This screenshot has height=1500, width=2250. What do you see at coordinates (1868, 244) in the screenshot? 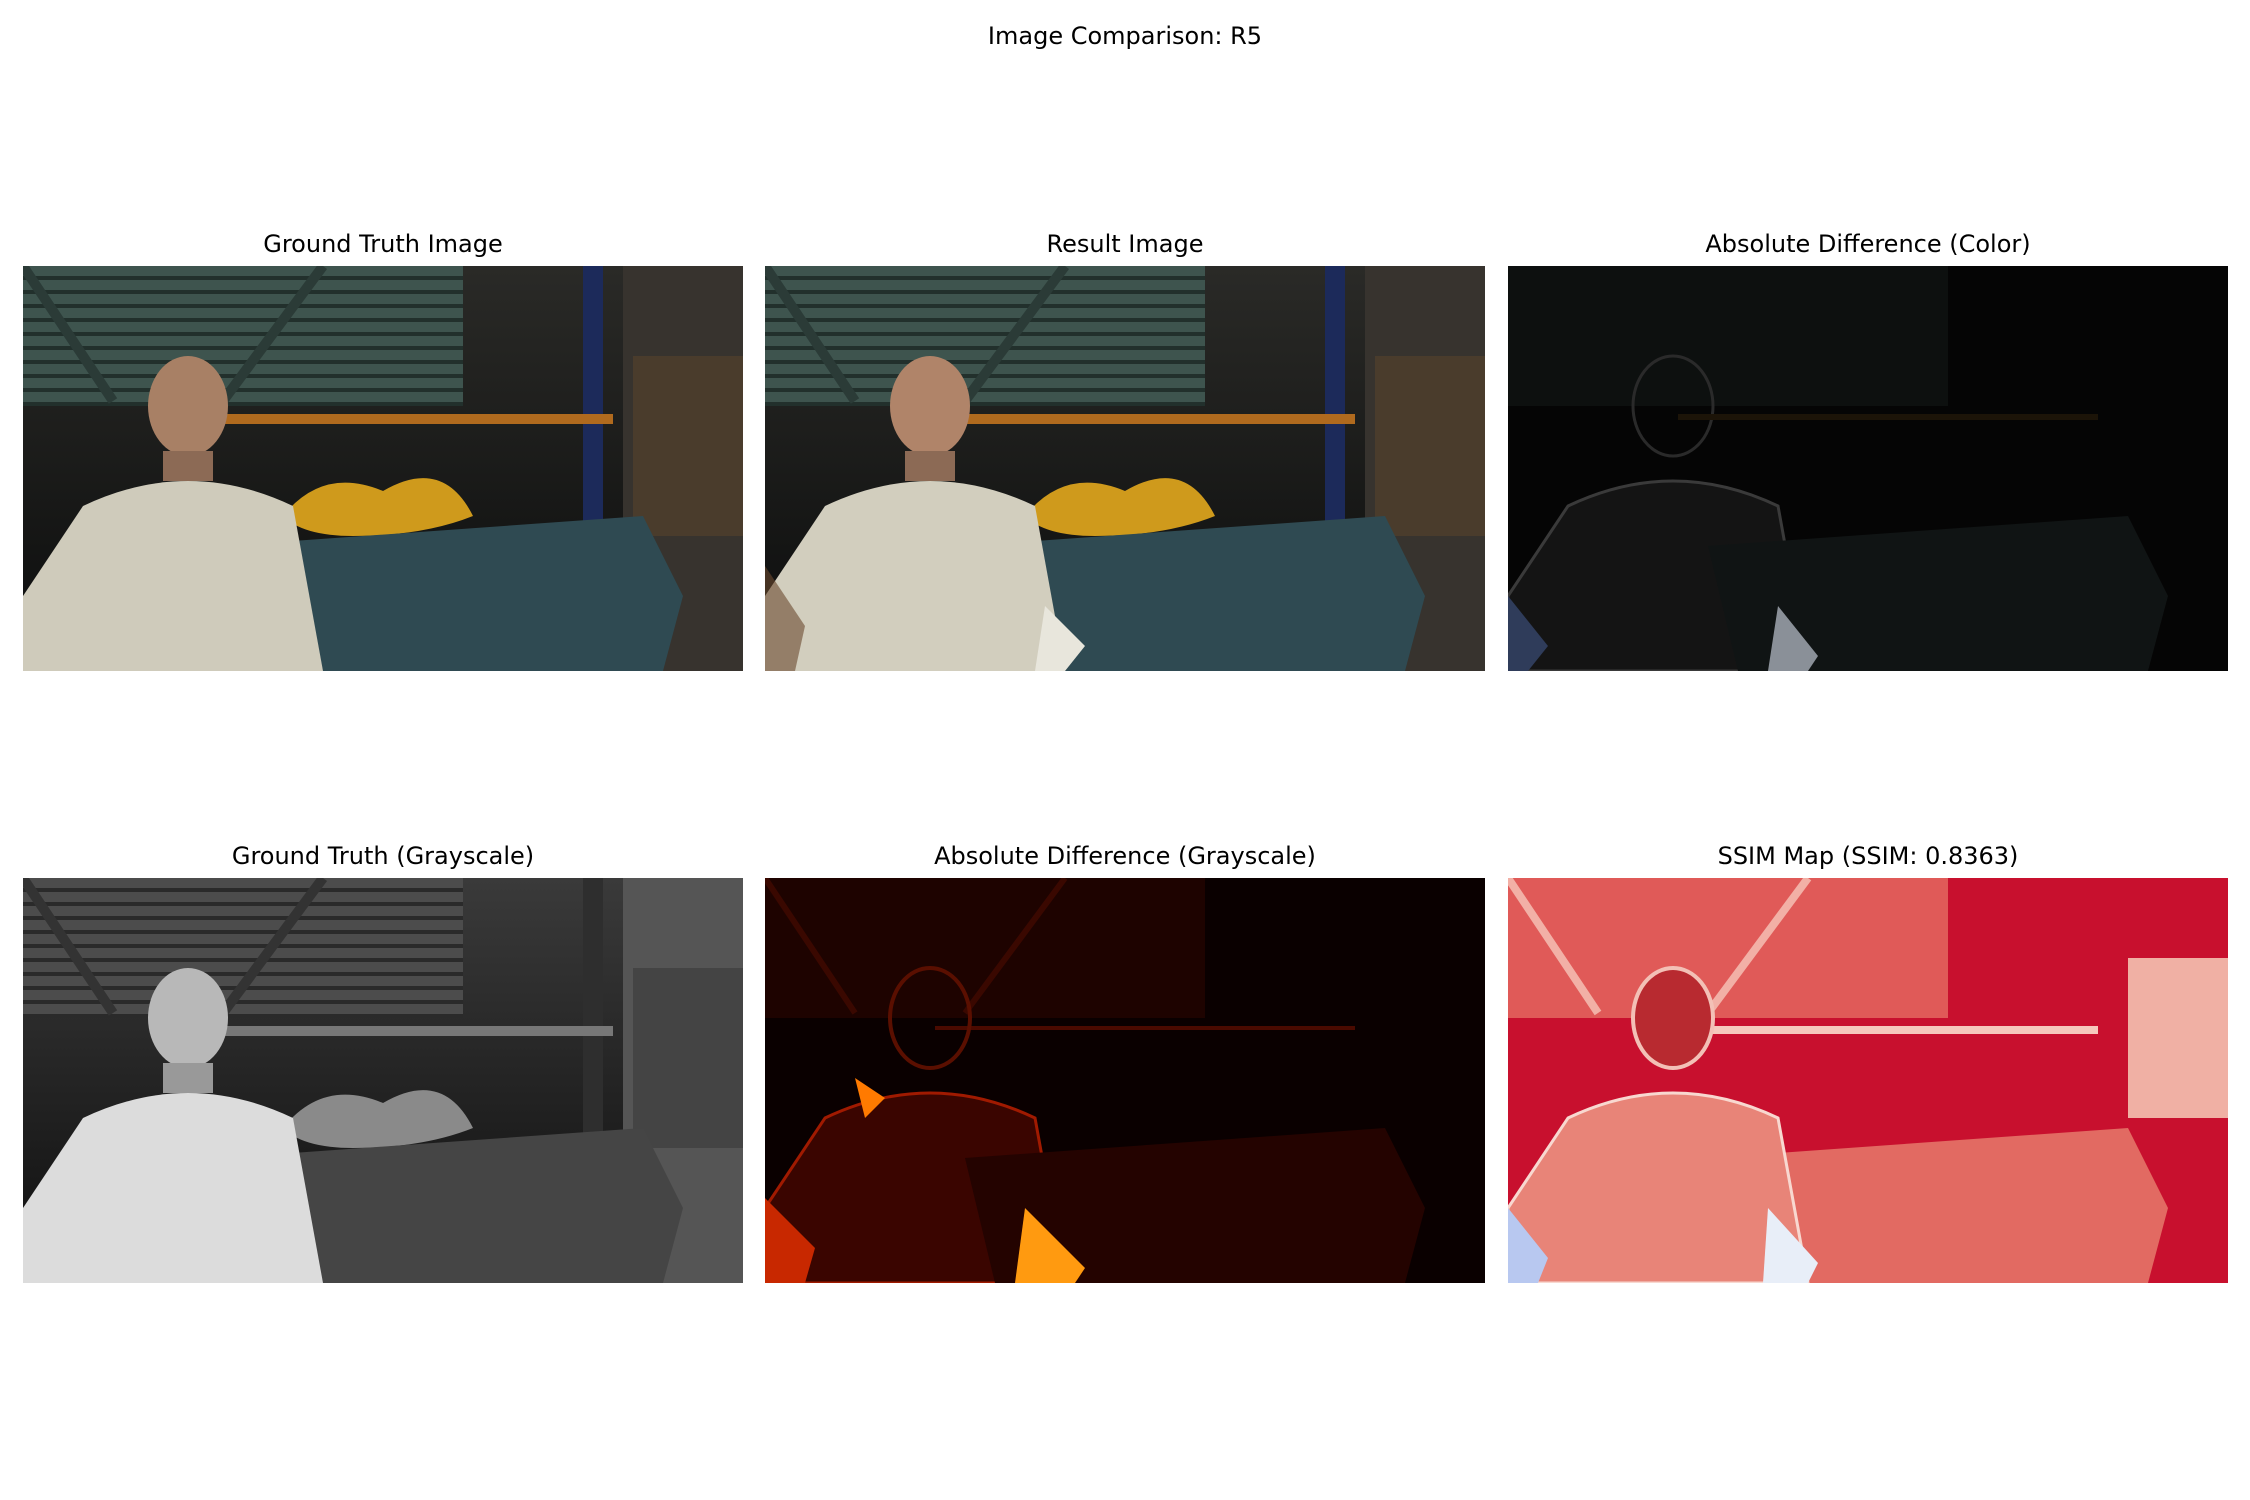
I see `panel-title-abs-diff-color: Absolute Difference (Color)` at bounding box center [1868, 244].